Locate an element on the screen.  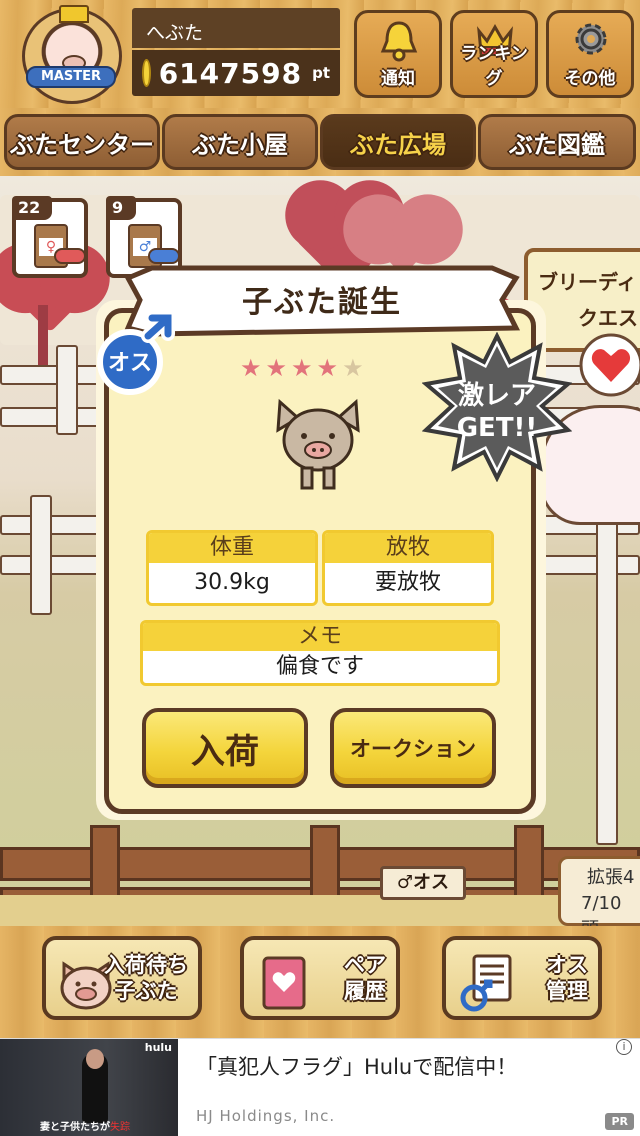
other-button: その他 is located at coordinates (590, 54).